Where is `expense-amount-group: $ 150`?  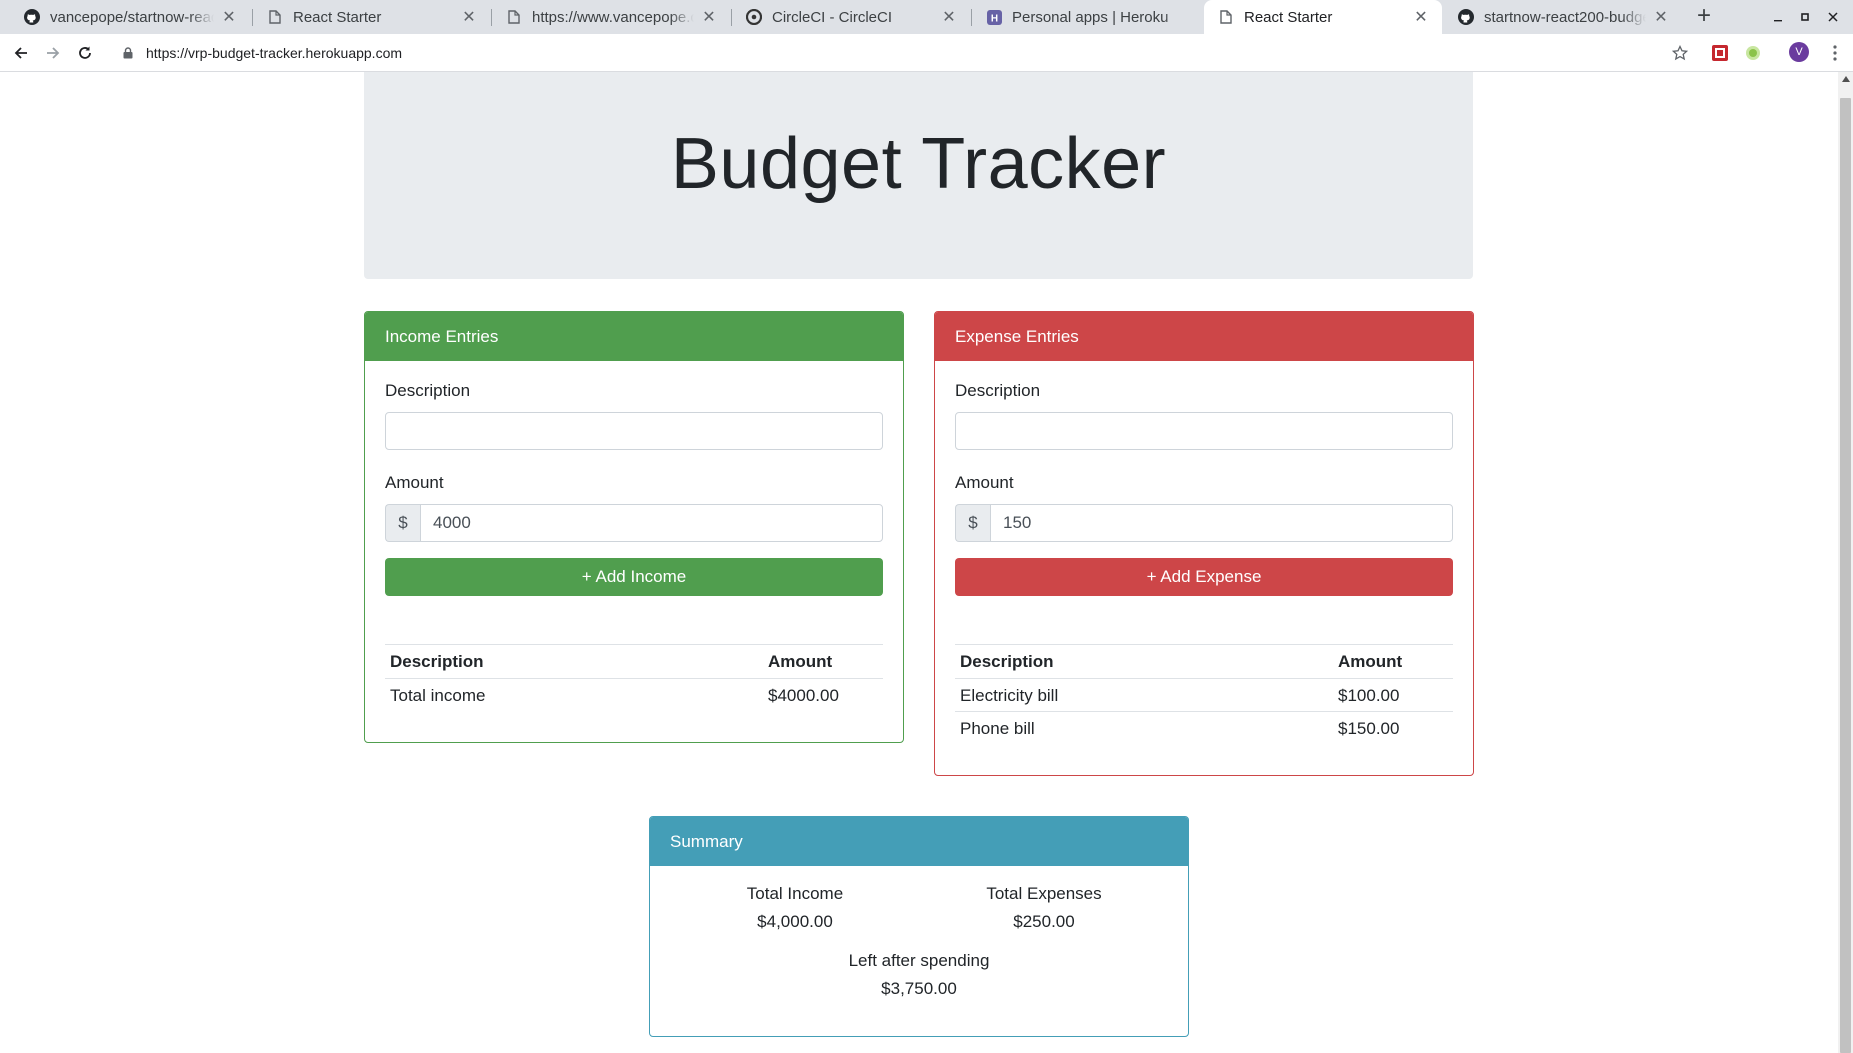 expense-amount-group: $ 150 is located at coordinates (1204, 523).